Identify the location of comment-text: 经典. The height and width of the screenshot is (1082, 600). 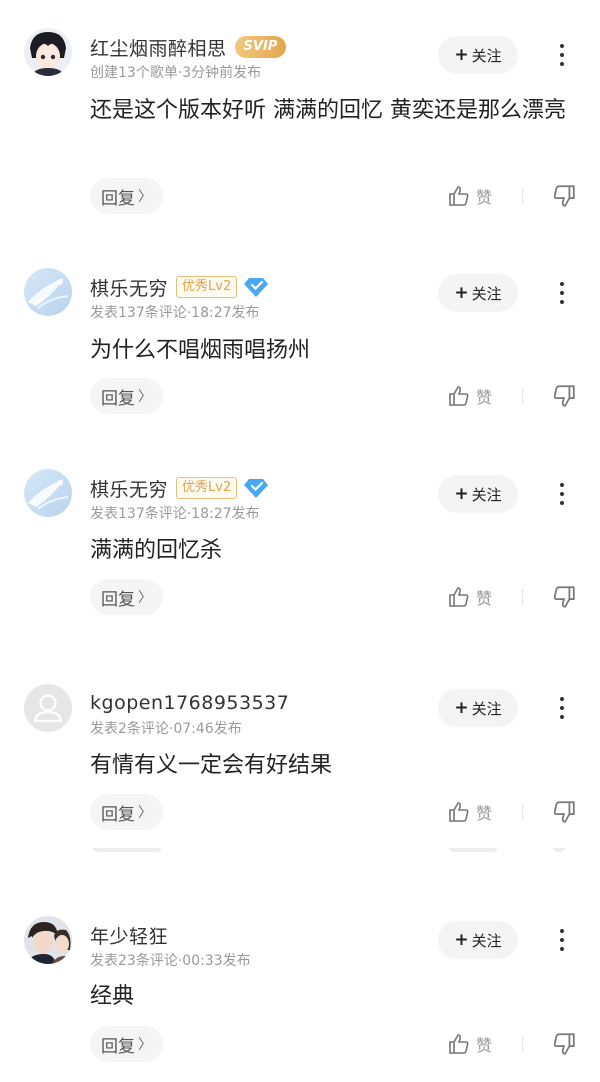
(112, 996).